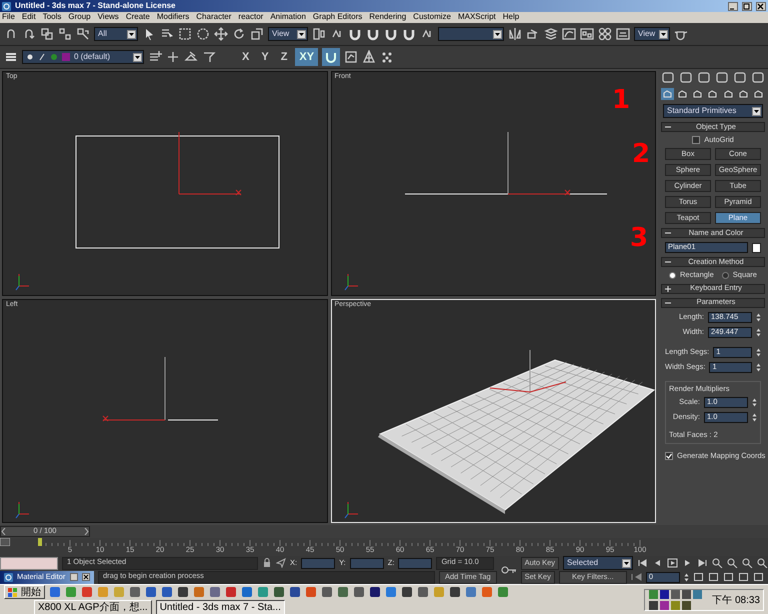  Describe the element at coordinates (319, 34) in the screenshot. I see `pivot-icon` at that location.